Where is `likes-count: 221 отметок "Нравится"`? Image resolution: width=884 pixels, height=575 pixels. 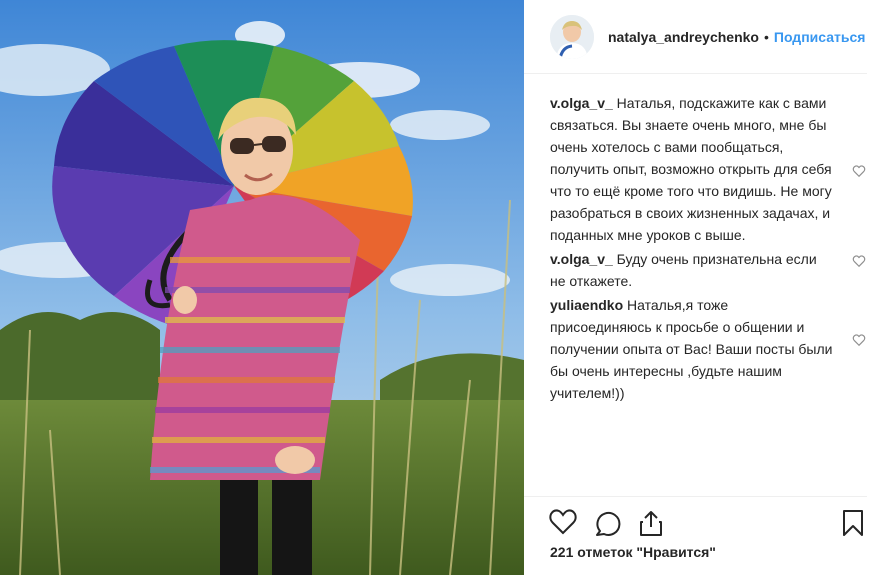 likes-count: 221 отметок "Нравится" is located at coordinates (633, 552).